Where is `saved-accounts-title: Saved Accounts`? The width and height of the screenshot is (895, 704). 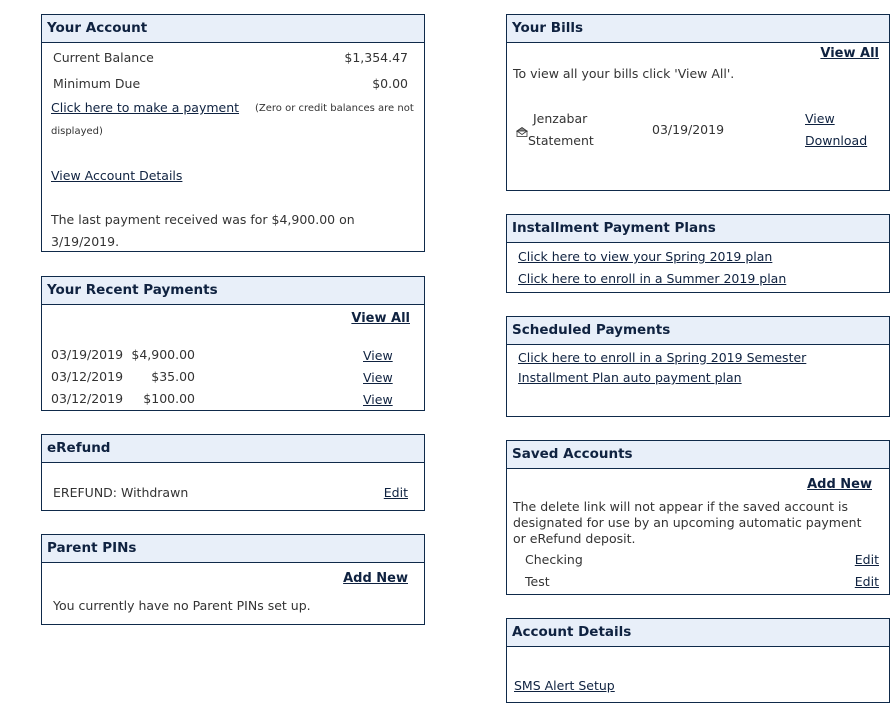
saved-accounts-title: Saved Accounts is located at coordinates (698, 455).